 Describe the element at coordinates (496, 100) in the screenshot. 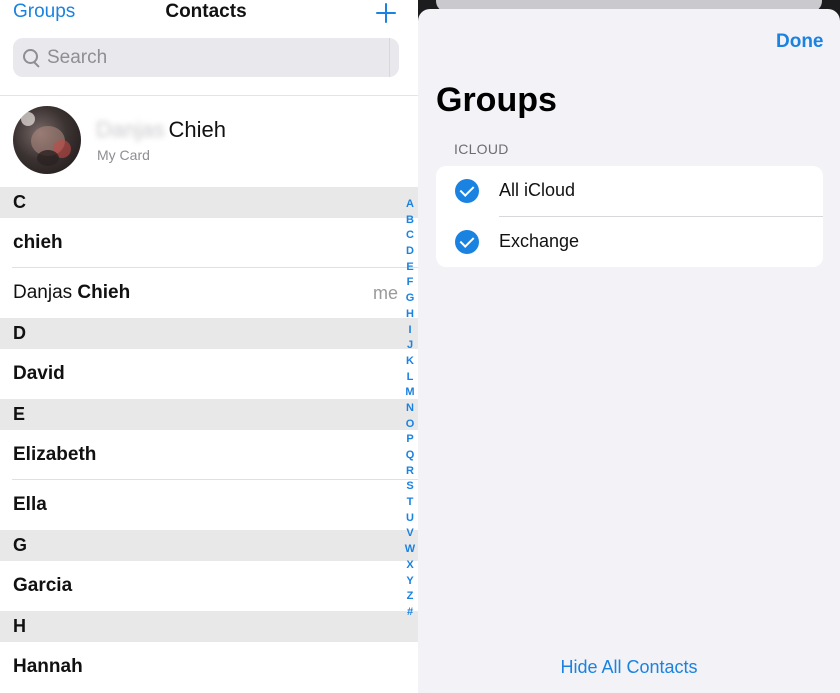

I see `page-title: Groups` at that location.